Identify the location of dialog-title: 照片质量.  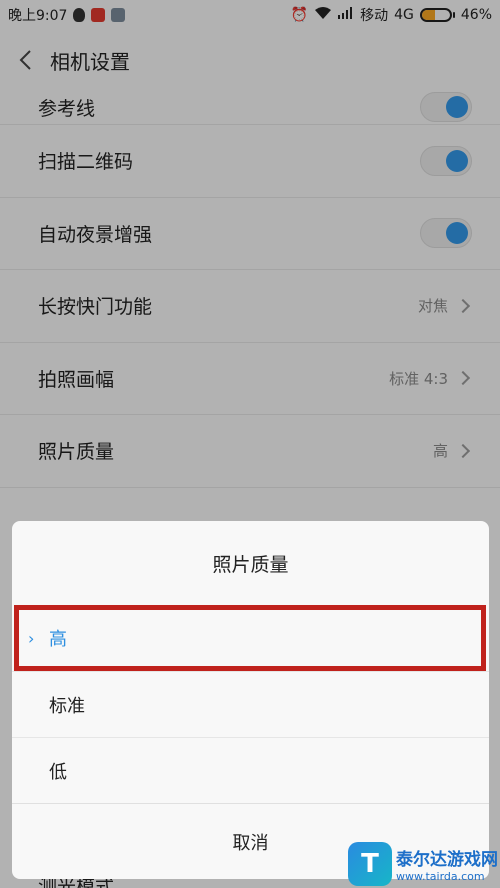
(250, 564).